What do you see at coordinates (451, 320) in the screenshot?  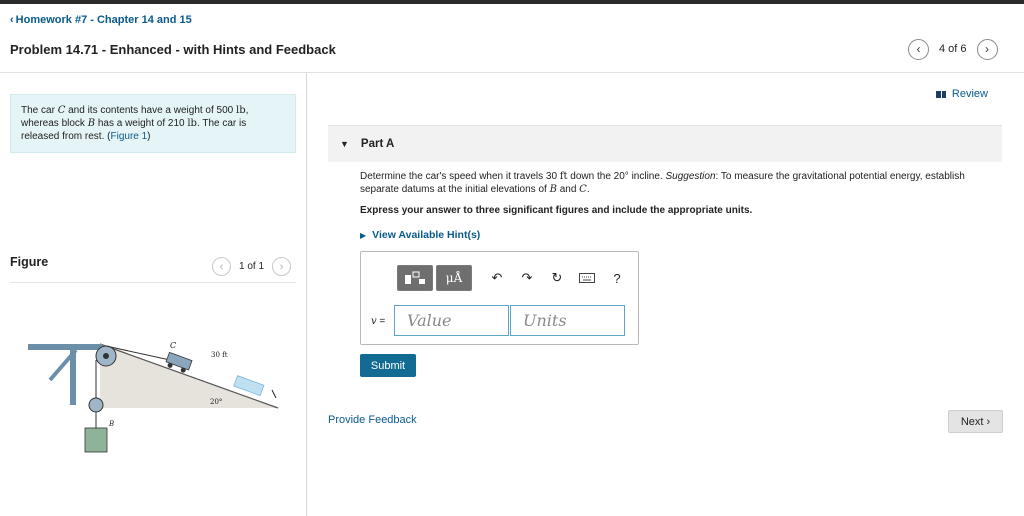 I see `value-input` at bounding box center [451, 320].